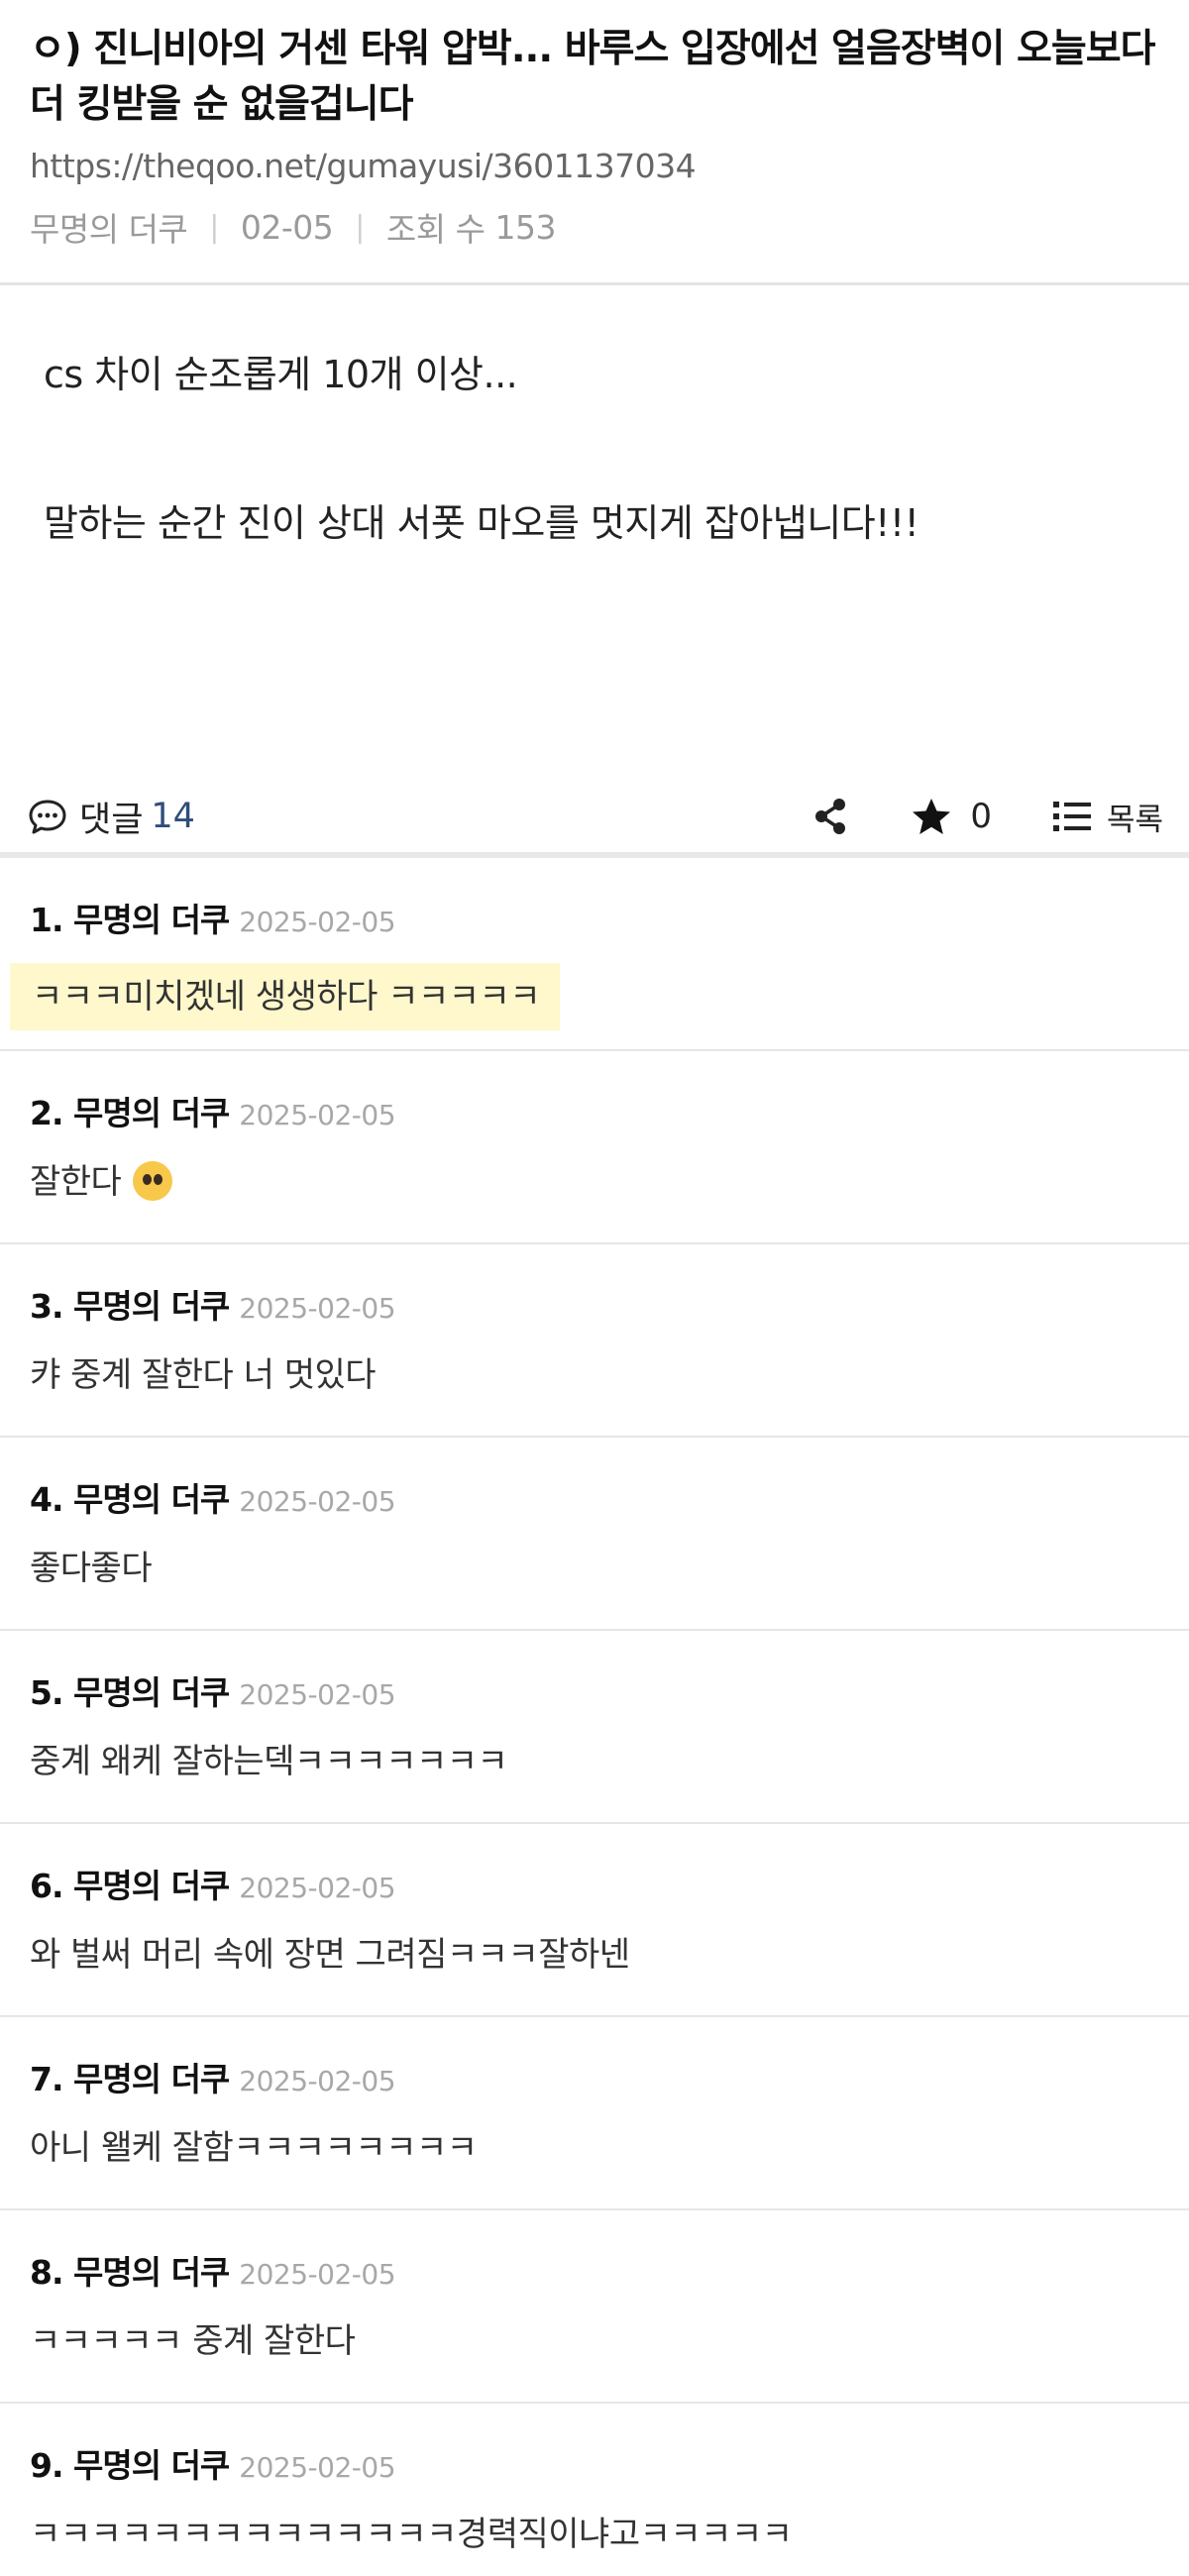  Describe the element at coordinates (112, 820) in the screenshot. I see `comment-label: 댓글` at that location.